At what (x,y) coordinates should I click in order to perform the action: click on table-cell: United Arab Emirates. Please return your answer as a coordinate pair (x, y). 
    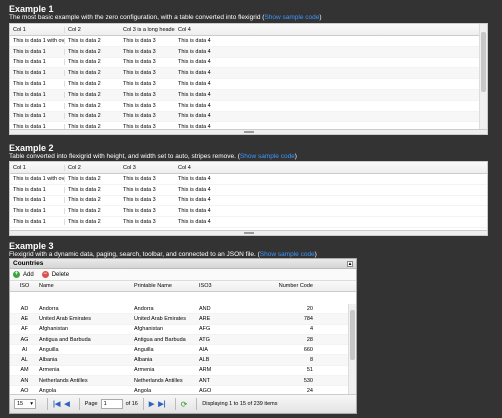
    Looking at the image, I should click on (160, 318).